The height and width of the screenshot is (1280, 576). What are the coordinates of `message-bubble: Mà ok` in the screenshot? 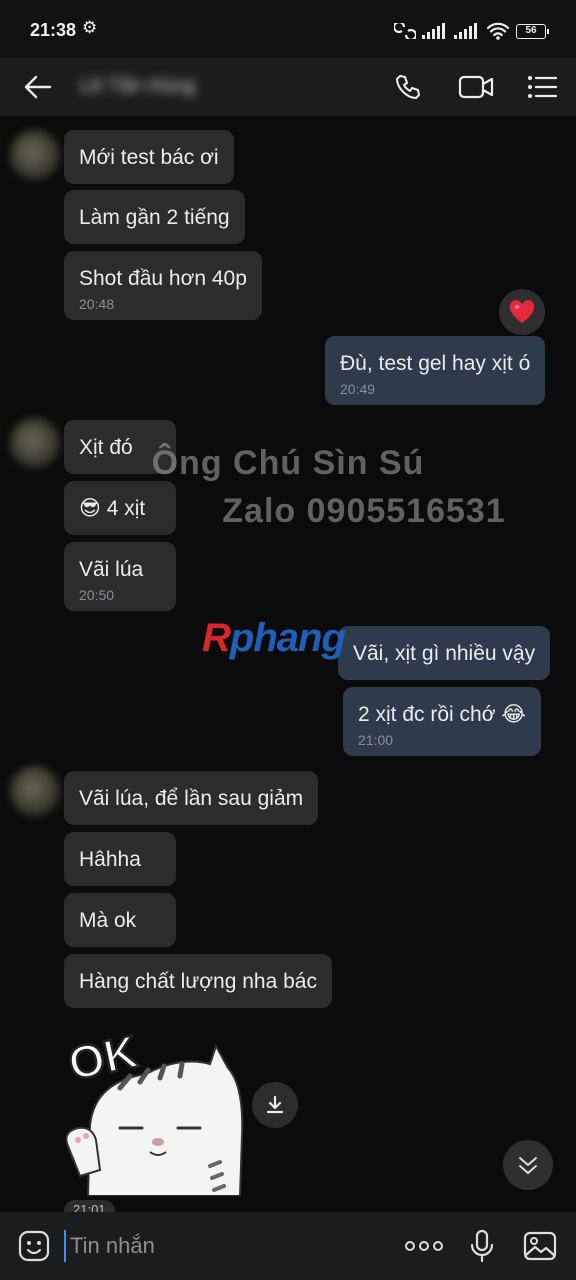 It's located at (120, 920).